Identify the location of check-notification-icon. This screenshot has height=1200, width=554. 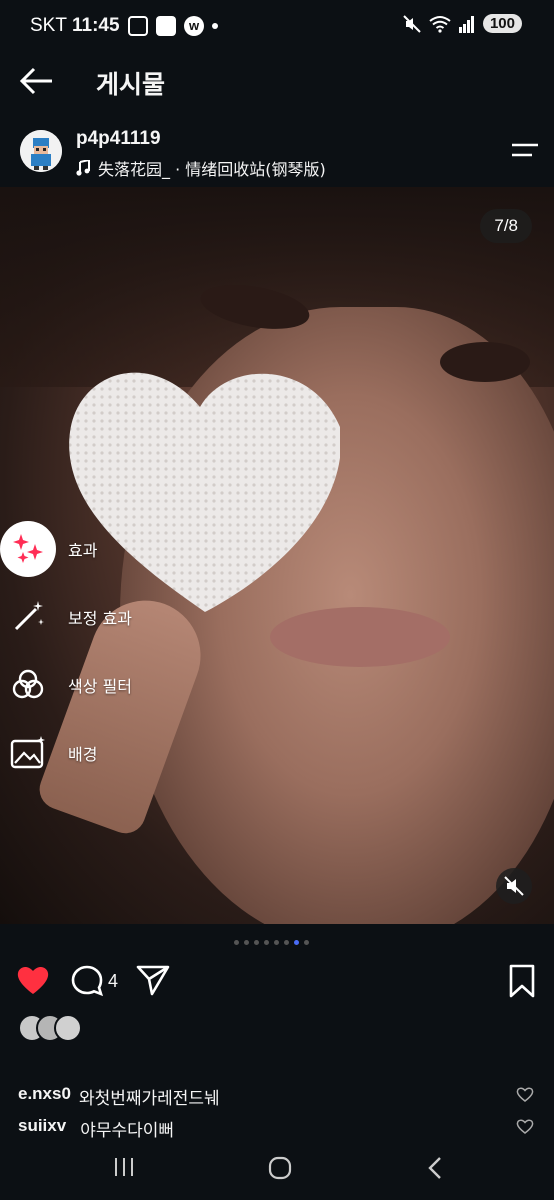
(166, 26).